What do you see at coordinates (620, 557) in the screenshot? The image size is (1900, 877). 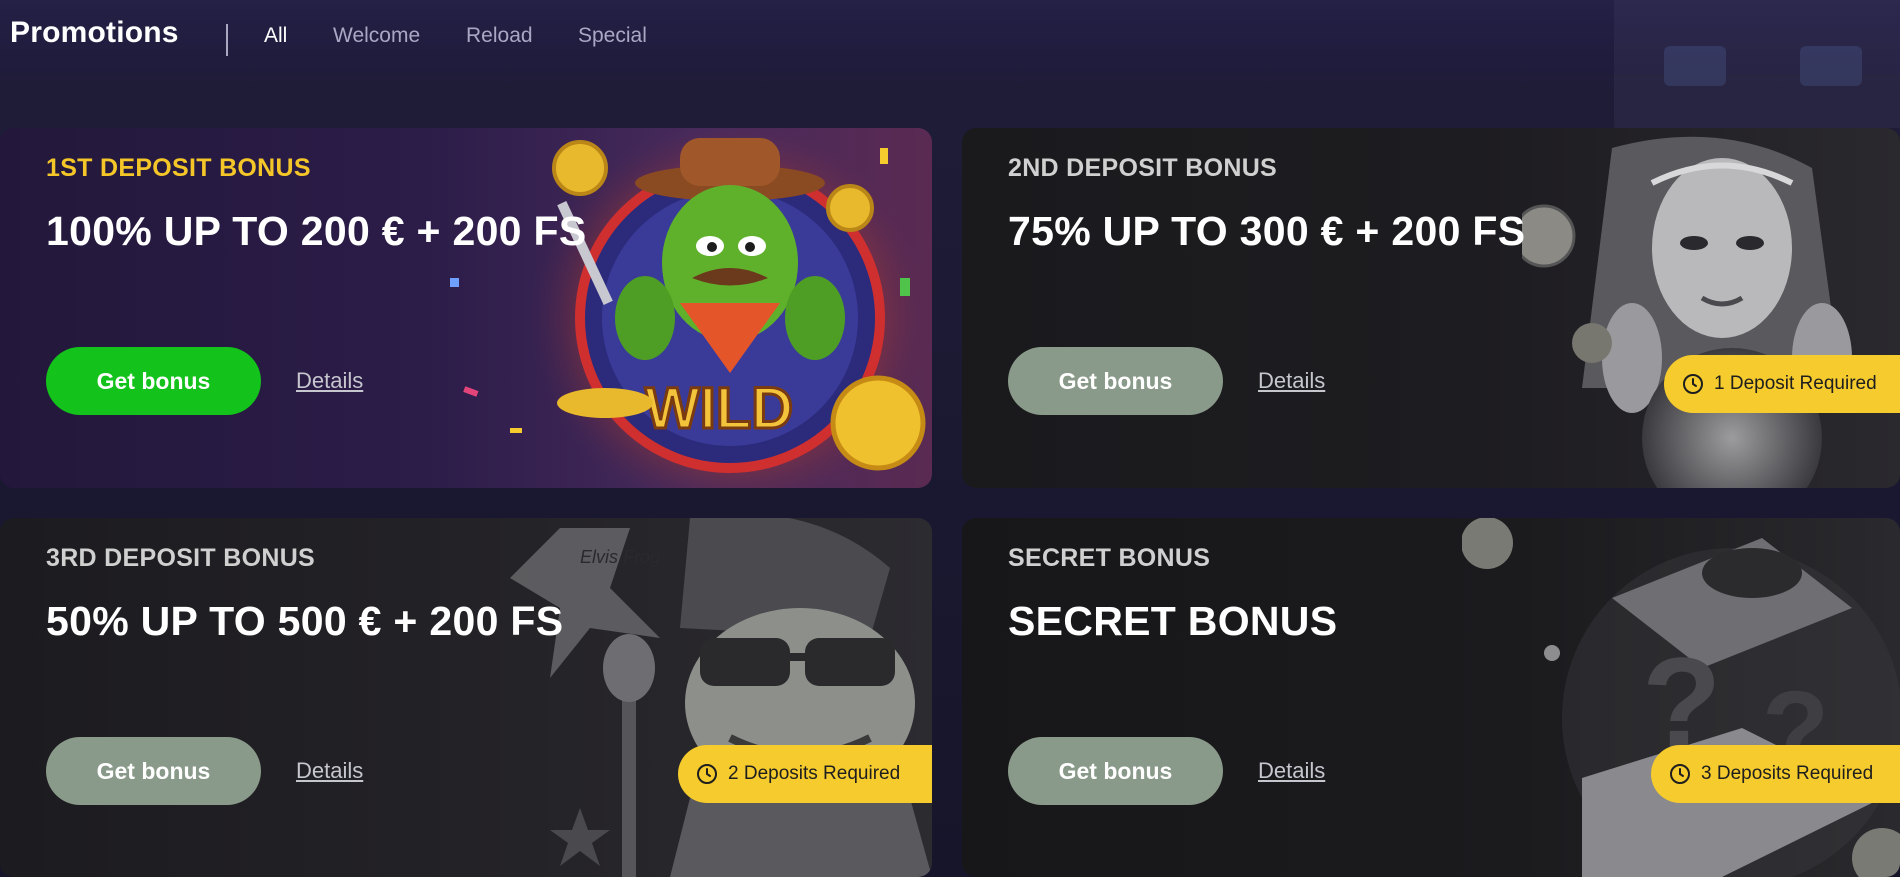 I see `elvis-frog-sign-text: Elvis Frog` at bounding box center [620, 557].